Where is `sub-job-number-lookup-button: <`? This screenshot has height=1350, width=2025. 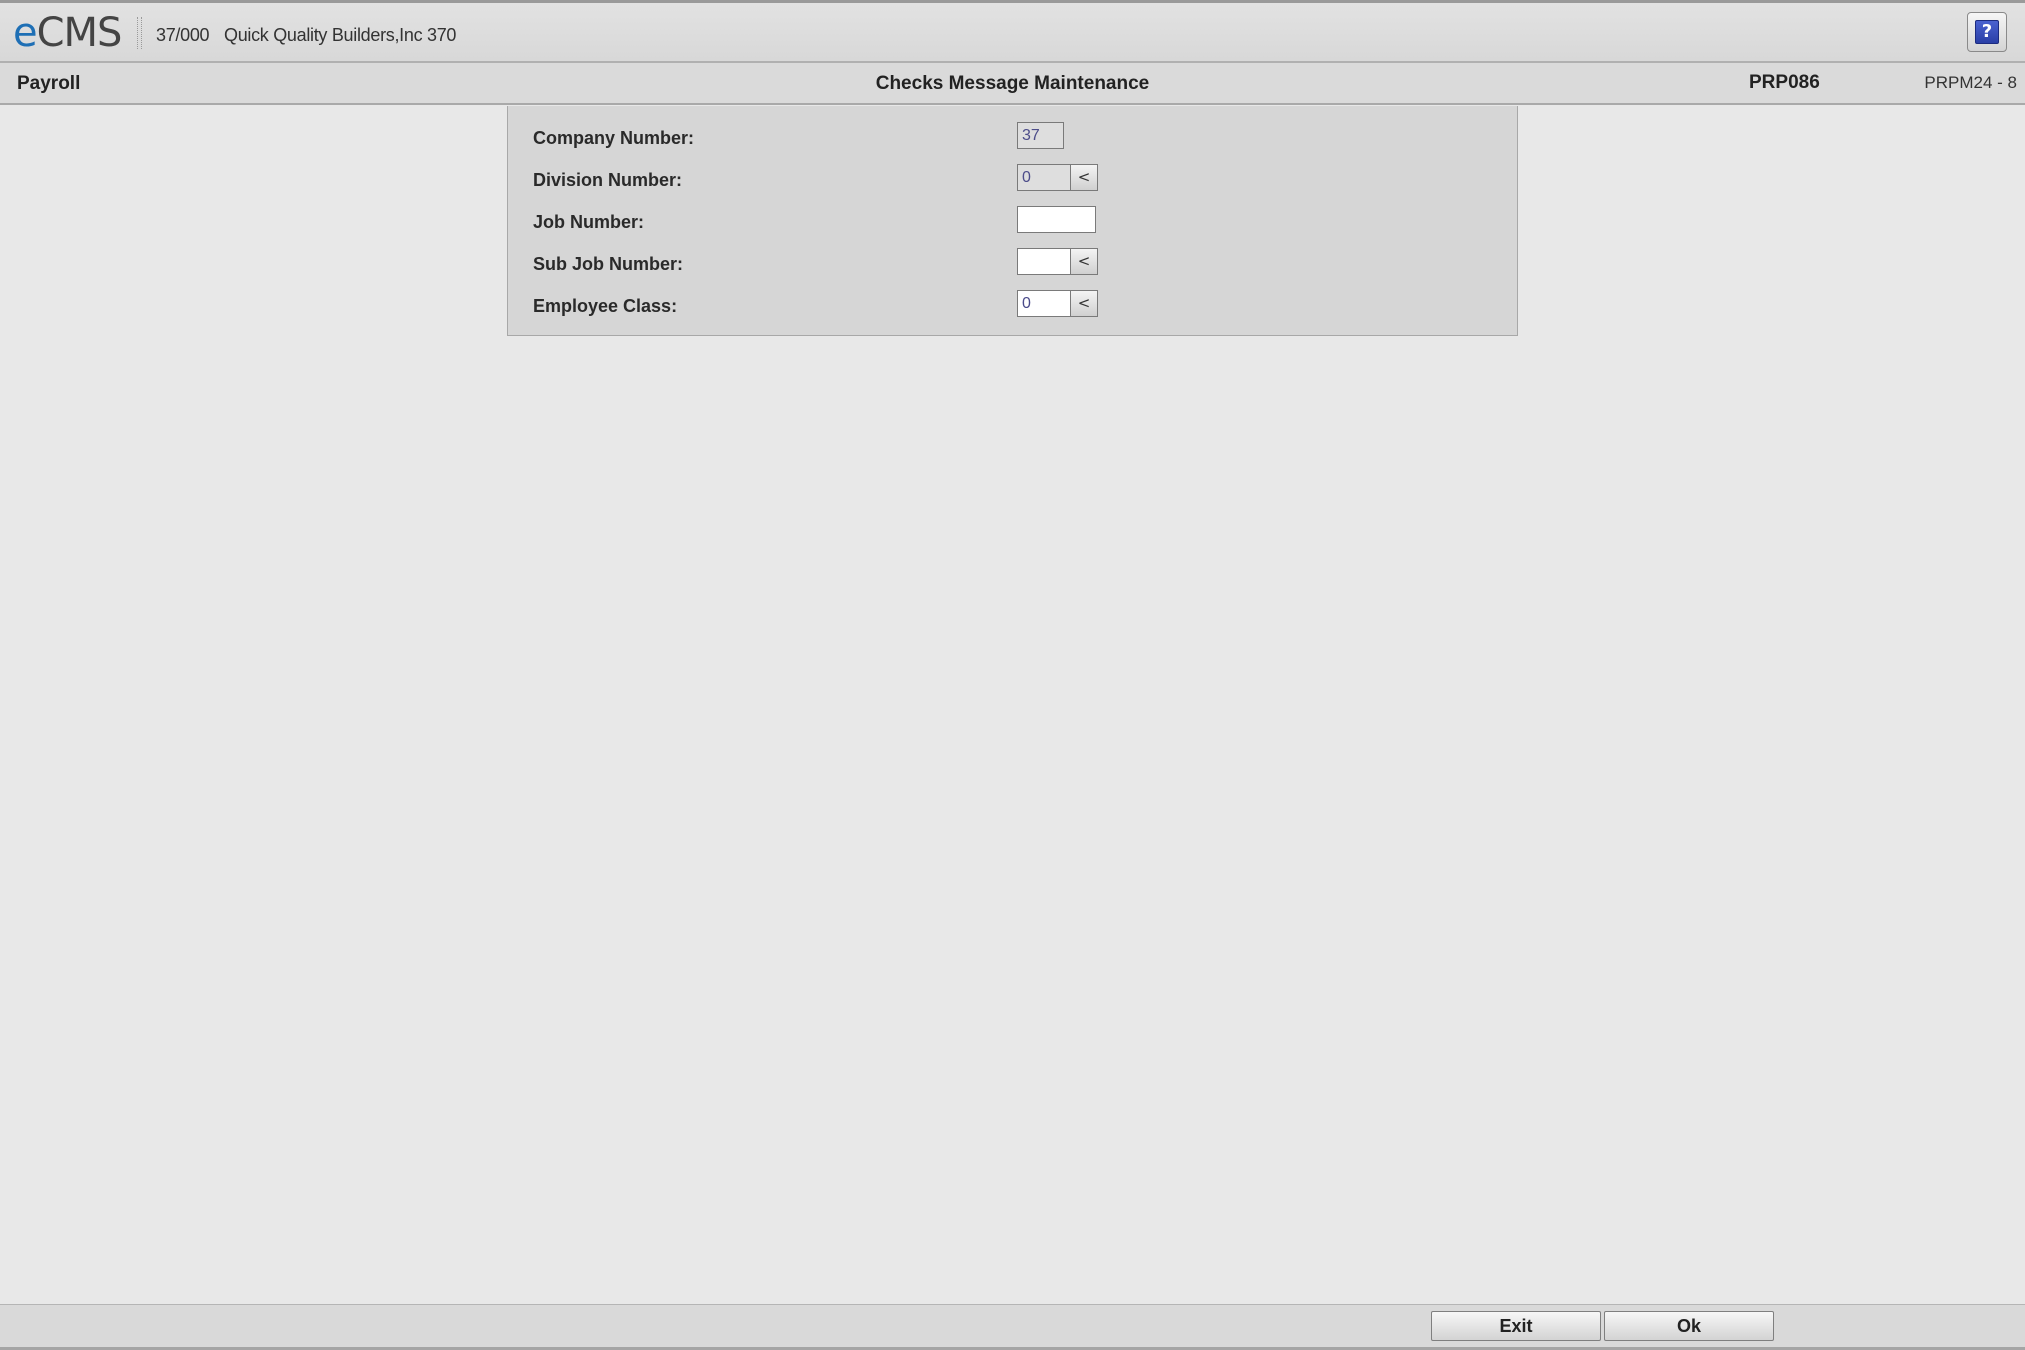 sub-job-number-lookup-button: < is located at coordinates (1084, 261).